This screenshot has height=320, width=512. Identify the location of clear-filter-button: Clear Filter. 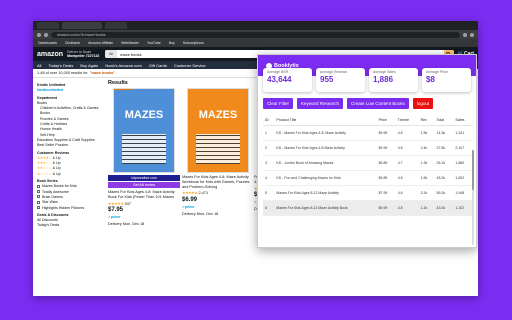
(278, 103).